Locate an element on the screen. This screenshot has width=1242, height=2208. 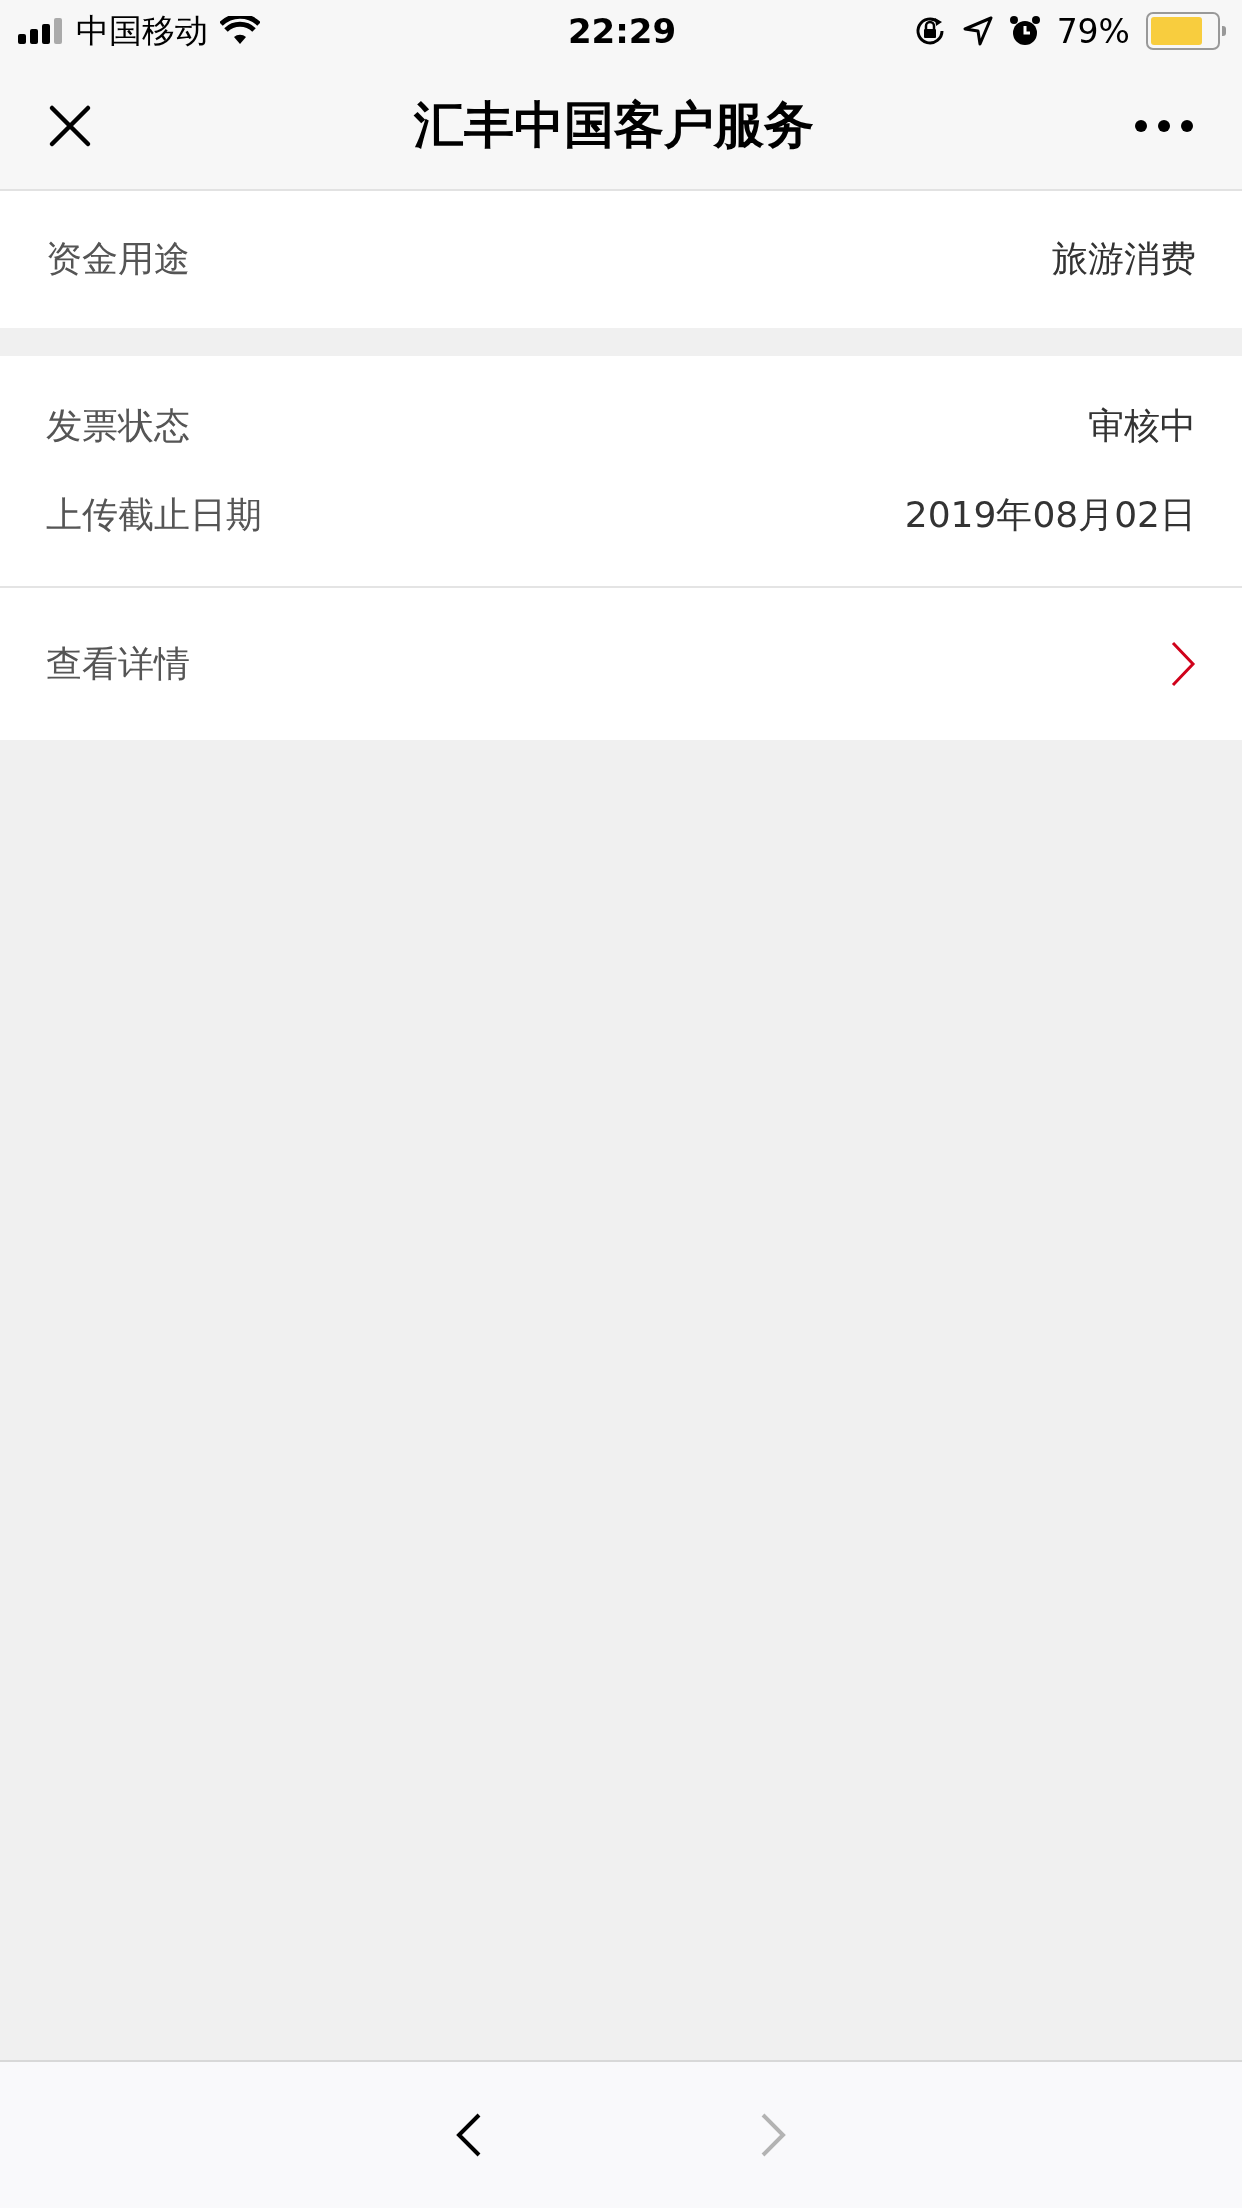
clock-time: 22:29 is located at coordinates (622, 31).